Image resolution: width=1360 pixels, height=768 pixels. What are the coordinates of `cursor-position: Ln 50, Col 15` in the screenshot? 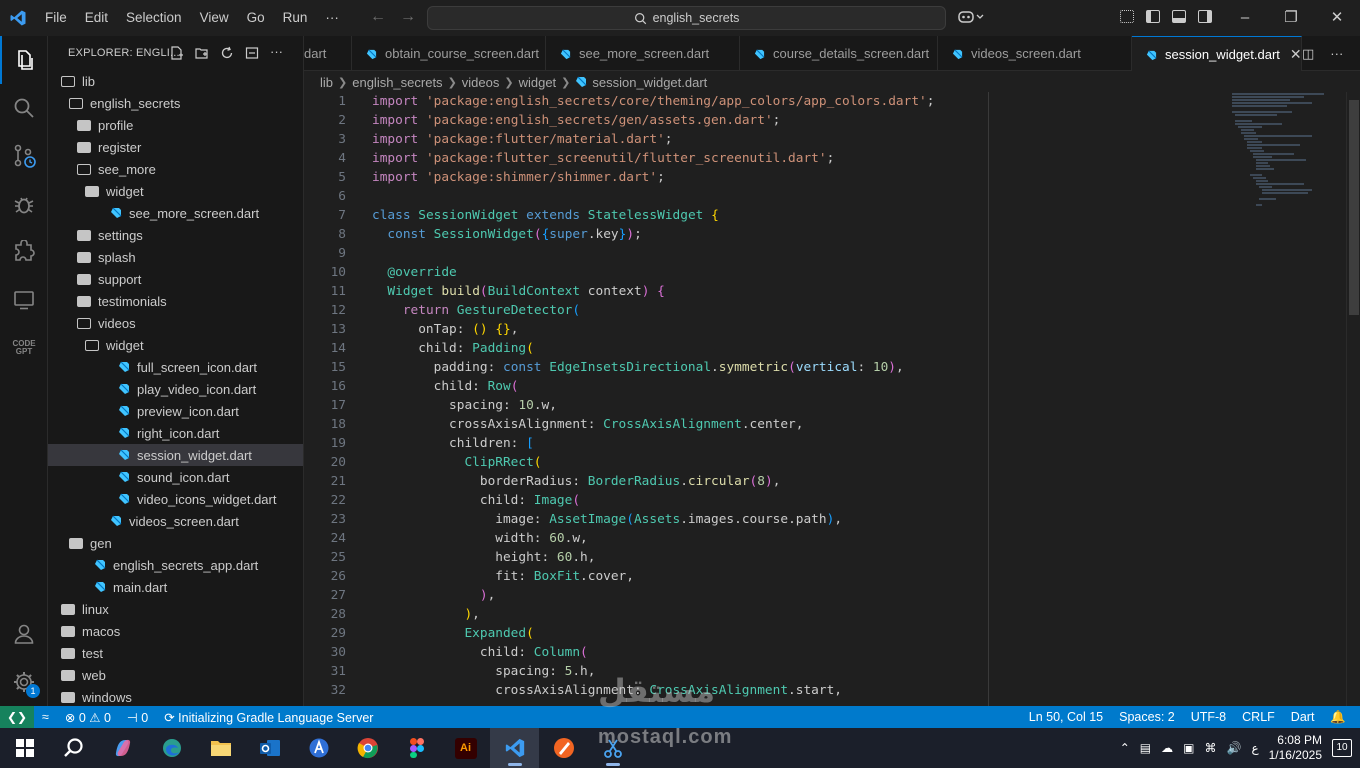 It's located at (1066, 717).